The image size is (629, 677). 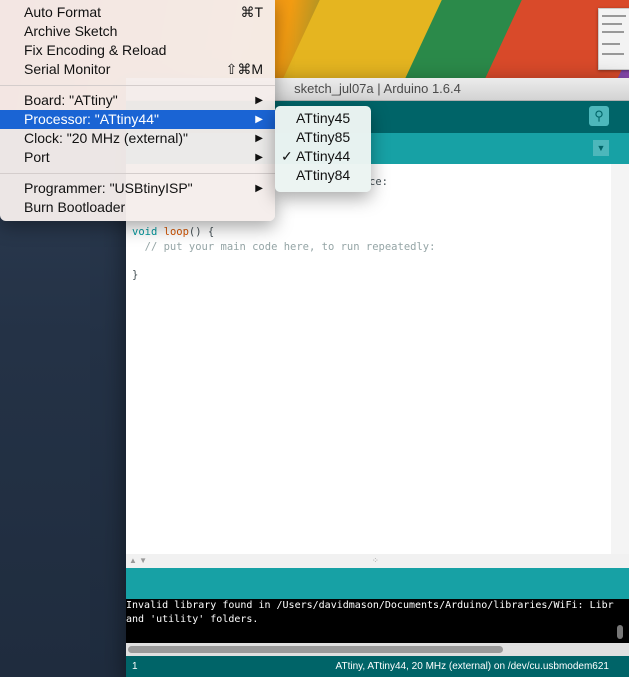 I want to click on menu-item-programmer: Programmer: "USBtinyISP" ▶, so click(x=137, y=188).